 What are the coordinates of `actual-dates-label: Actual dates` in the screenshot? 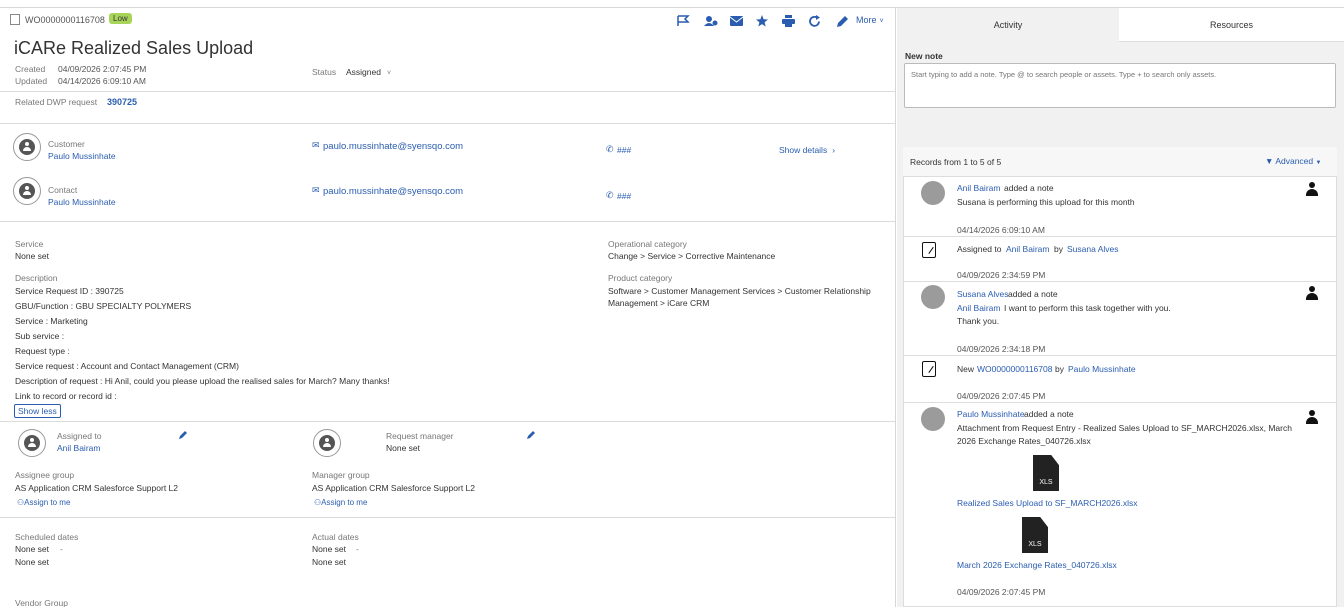 It's located at (335, 537).